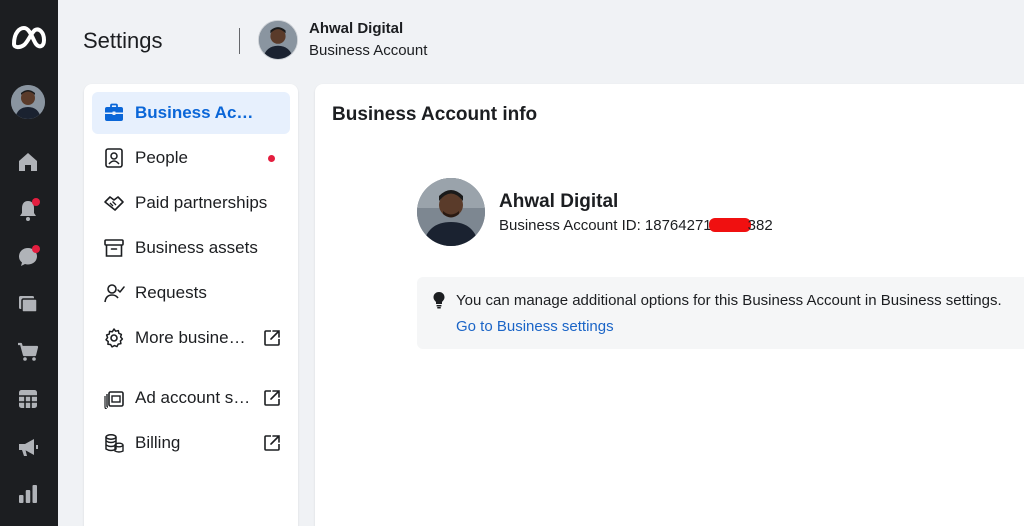  Describe the element at coordinates (114, 248) in the screenshot. I see `archive-box-icon` at that location.